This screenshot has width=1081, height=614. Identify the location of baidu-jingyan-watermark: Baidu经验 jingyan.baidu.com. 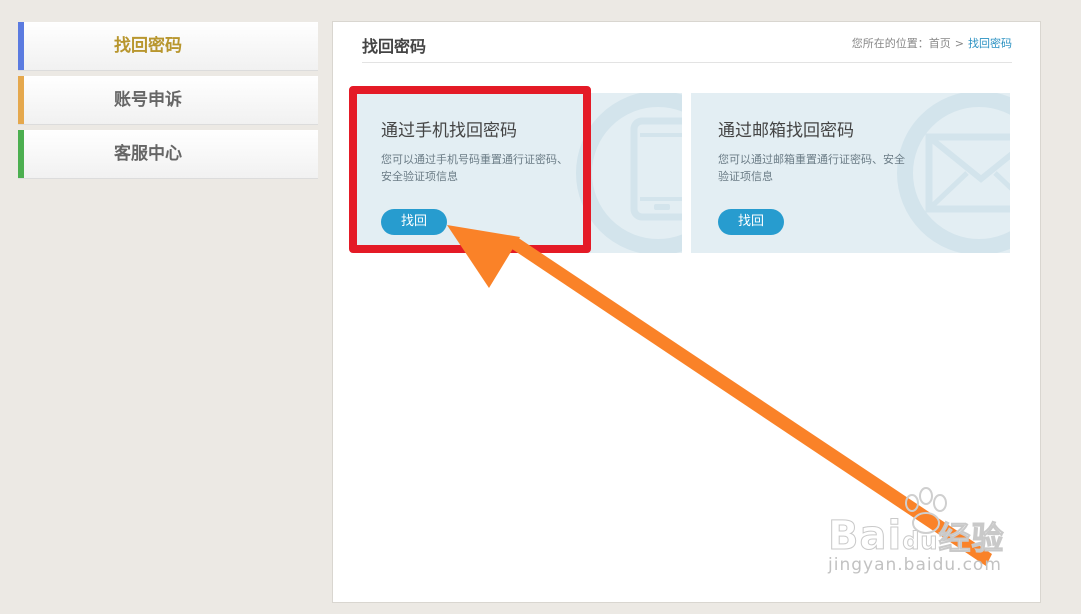
(915, 531).